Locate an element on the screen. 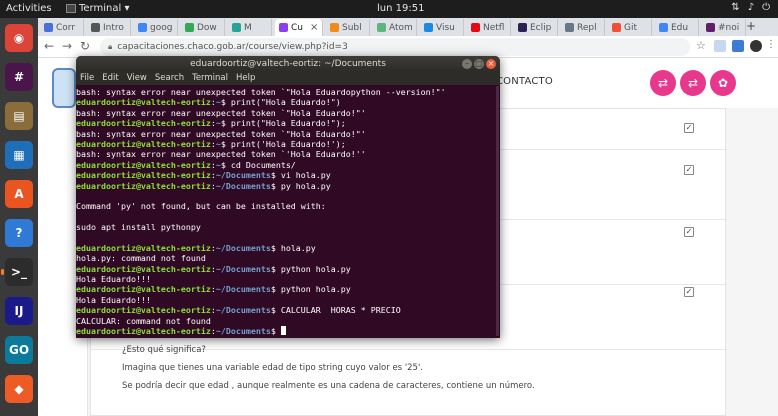 This screenshot has width=778, height=416. bookmark-star-icon: ☆ is located at coordinates (701, 45).